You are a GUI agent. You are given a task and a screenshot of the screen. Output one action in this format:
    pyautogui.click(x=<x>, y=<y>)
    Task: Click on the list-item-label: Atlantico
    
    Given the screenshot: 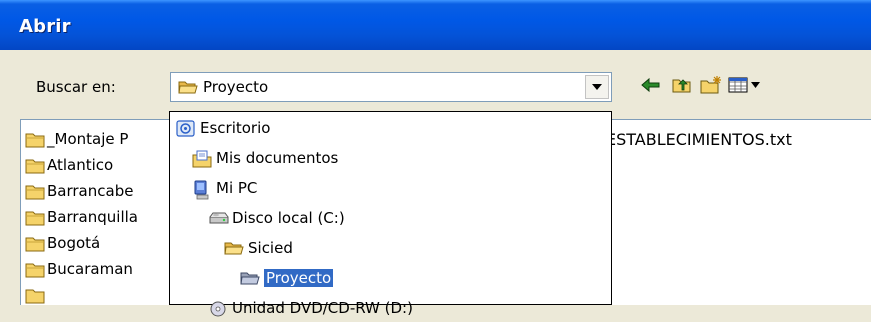 What is the action you would take?
    pyautogui.click(x=80, y=165)
    